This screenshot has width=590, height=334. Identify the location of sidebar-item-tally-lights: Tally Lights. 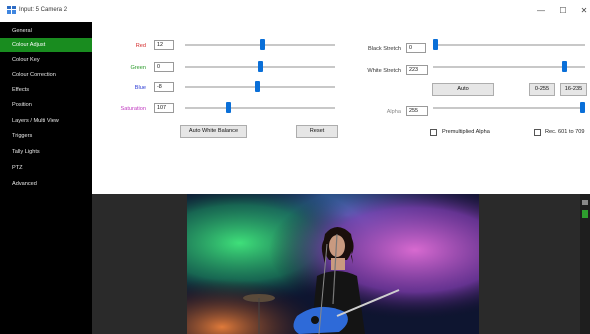
(46, 152).